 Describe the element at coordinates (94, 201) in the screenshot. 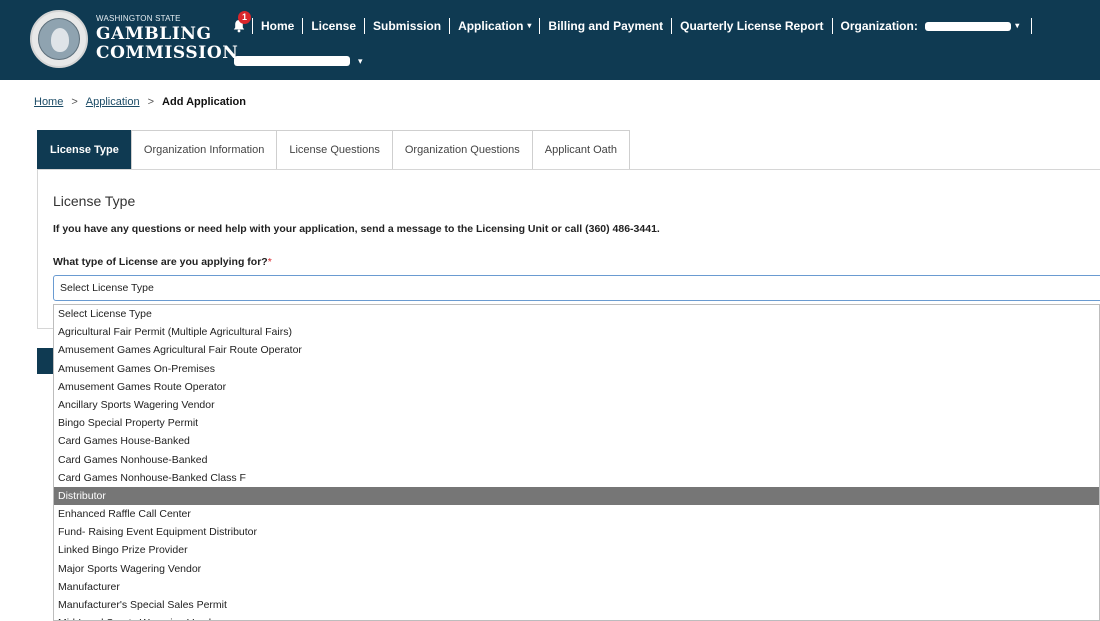

I see `section-title: License Type` at that location.